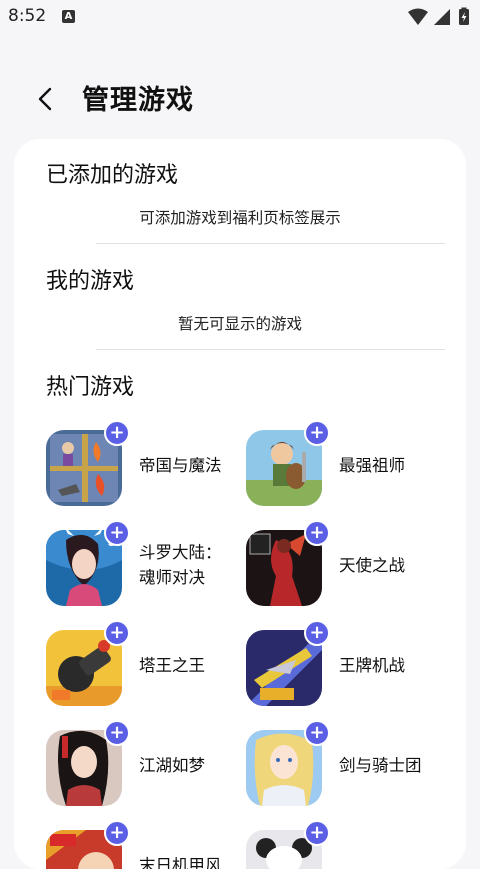  What do you see at coordinates (442, 17) in the screenshot?
I see `signal-icon` at bounding box center [442, 17].